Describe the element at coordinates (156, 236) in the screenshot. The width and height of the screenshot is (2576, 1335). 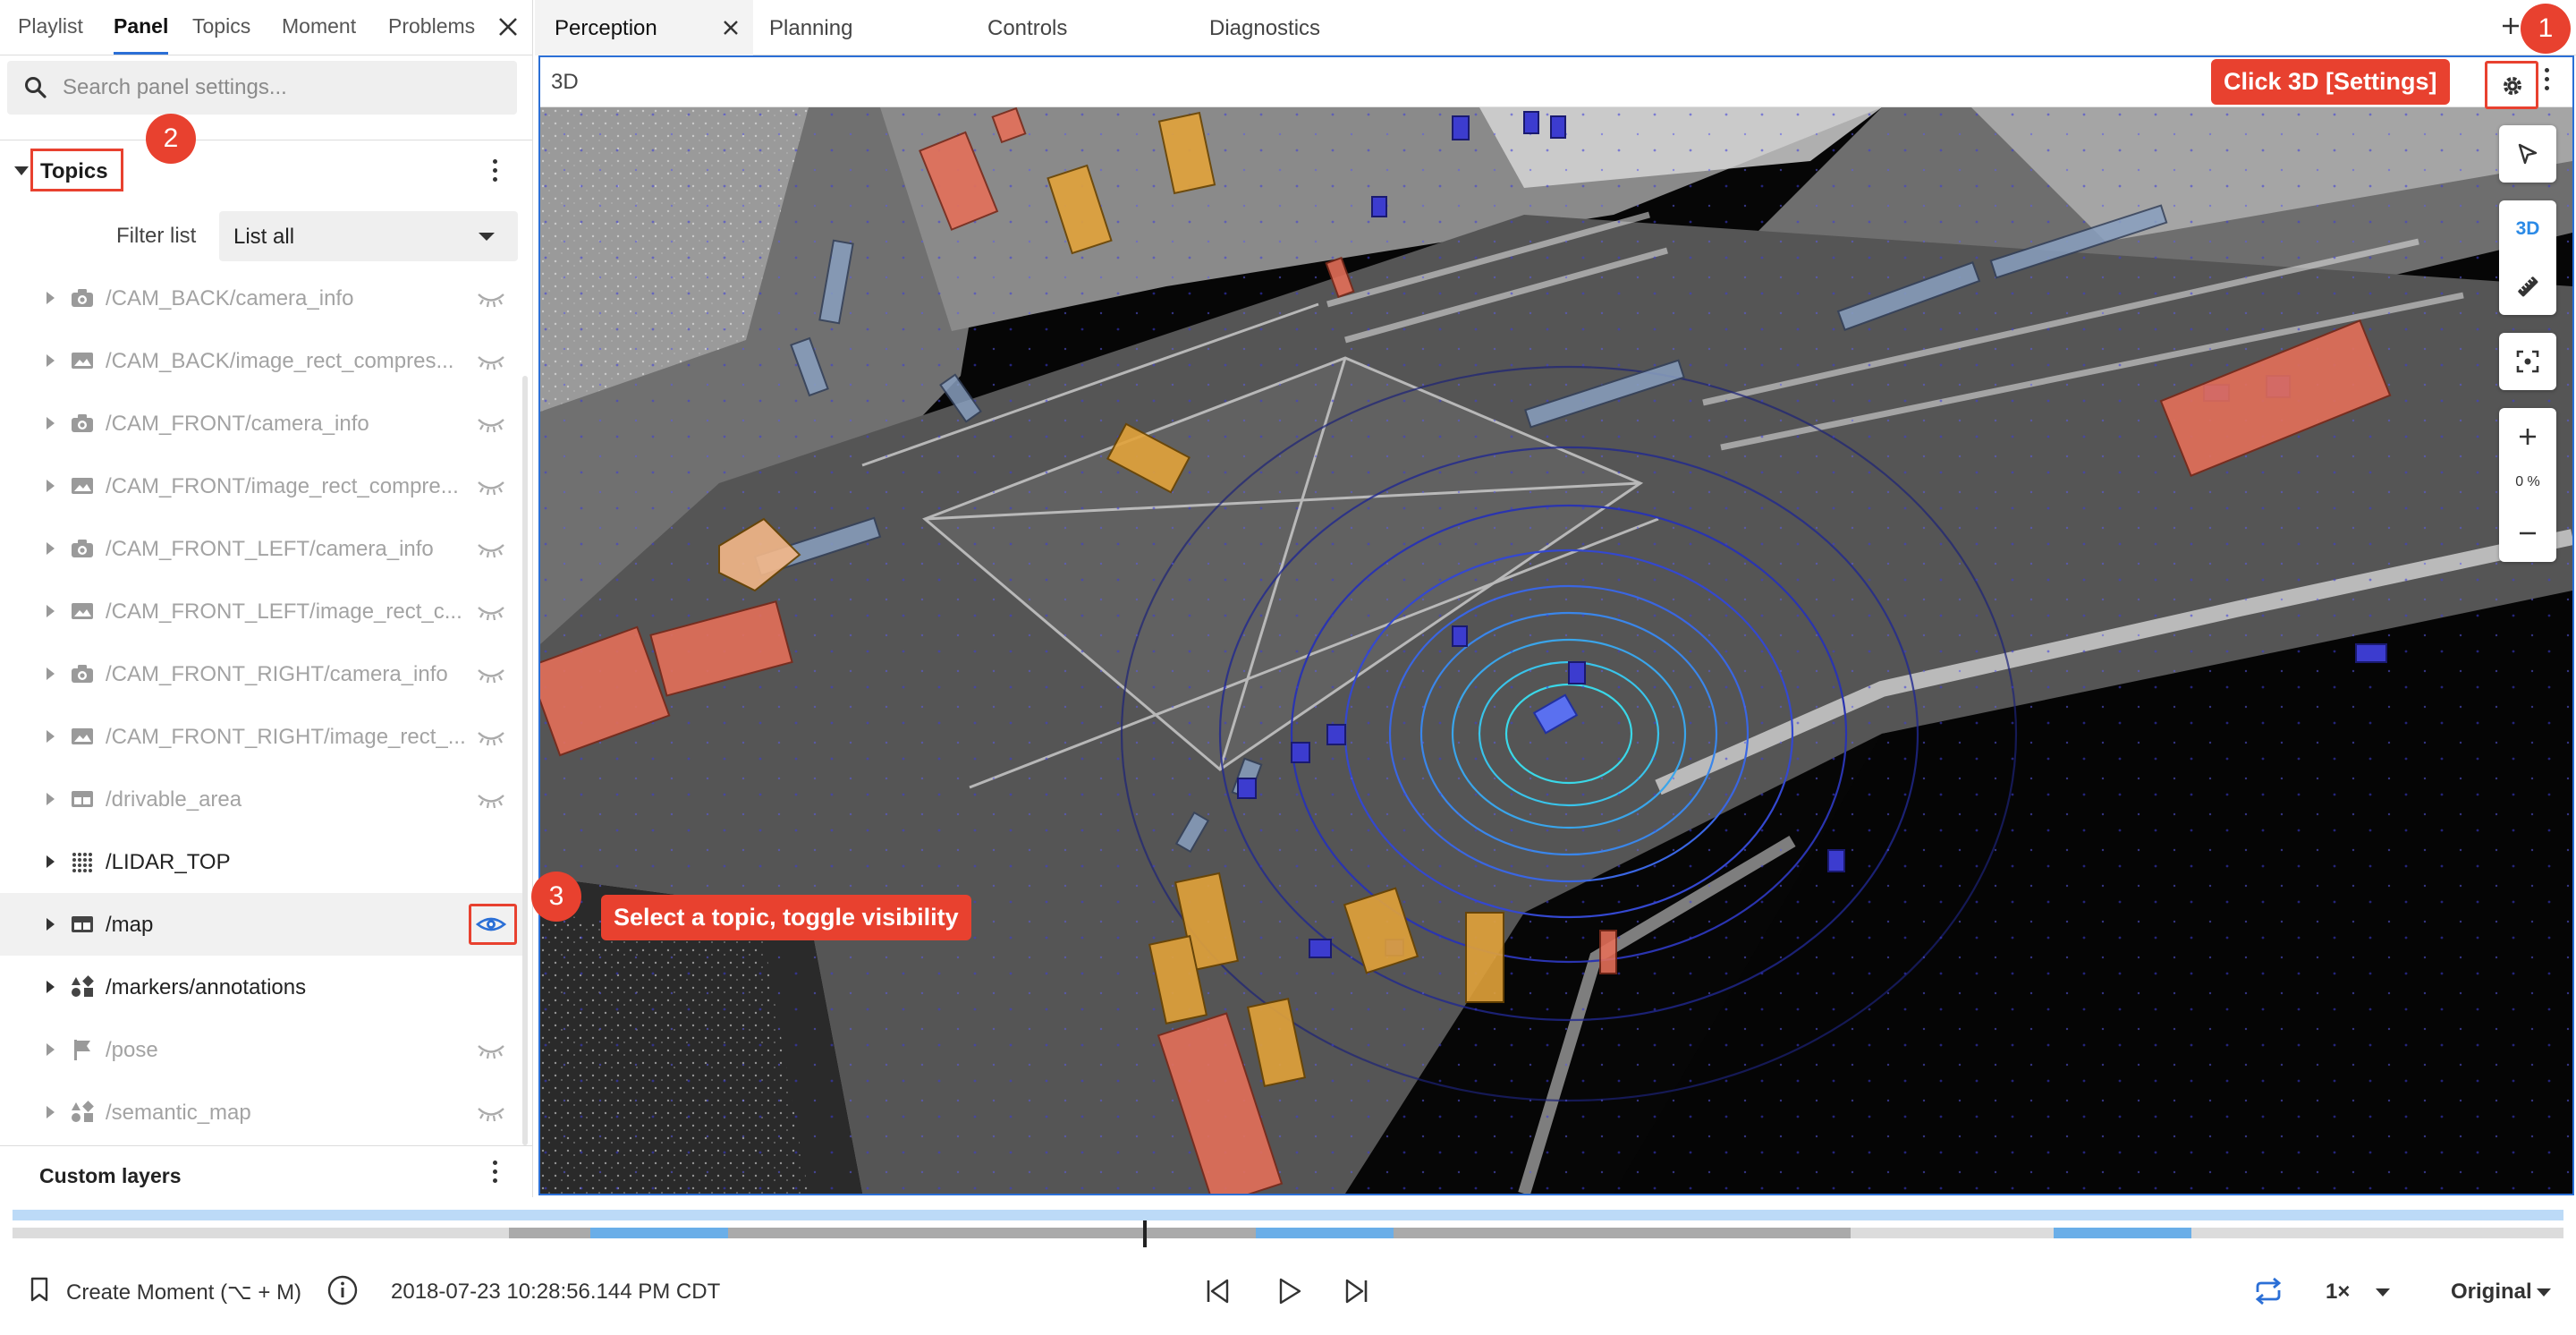
I see `filter-label: Filter list` at that location.